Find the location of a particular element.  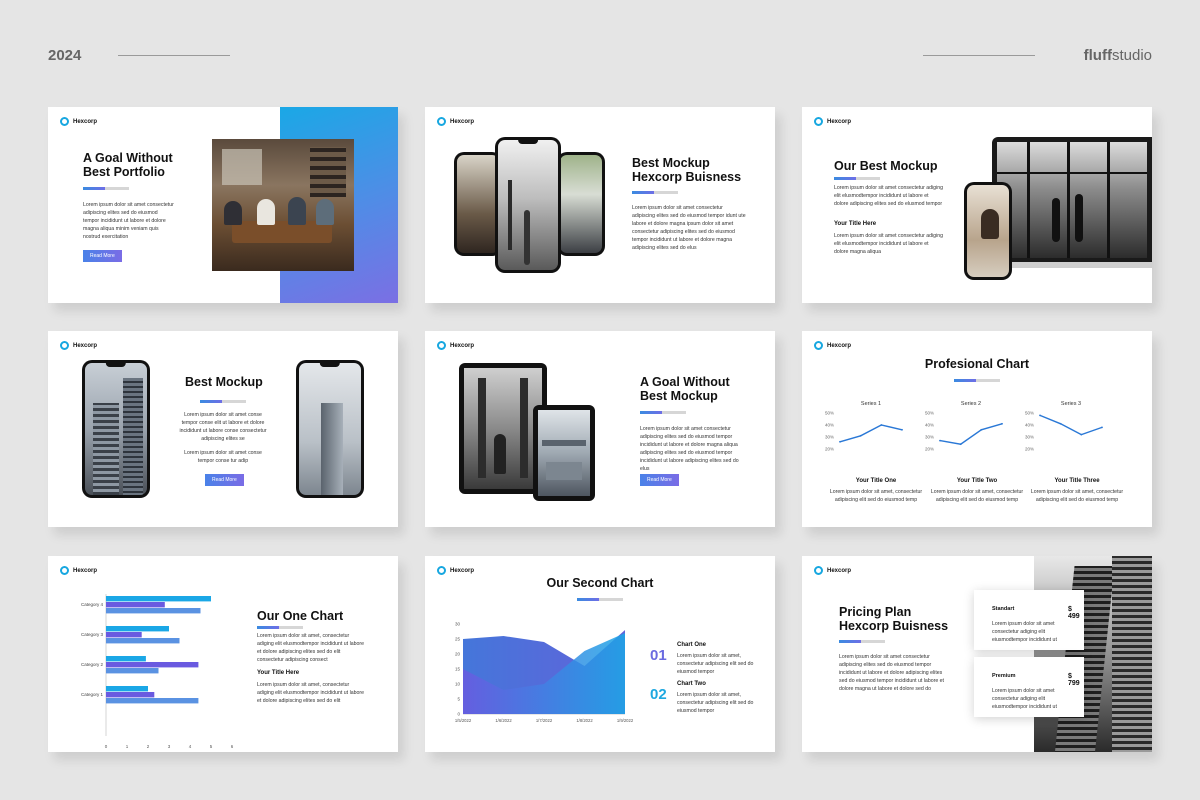

plan-price: $ 799 is located at coordinates (1074, 680).